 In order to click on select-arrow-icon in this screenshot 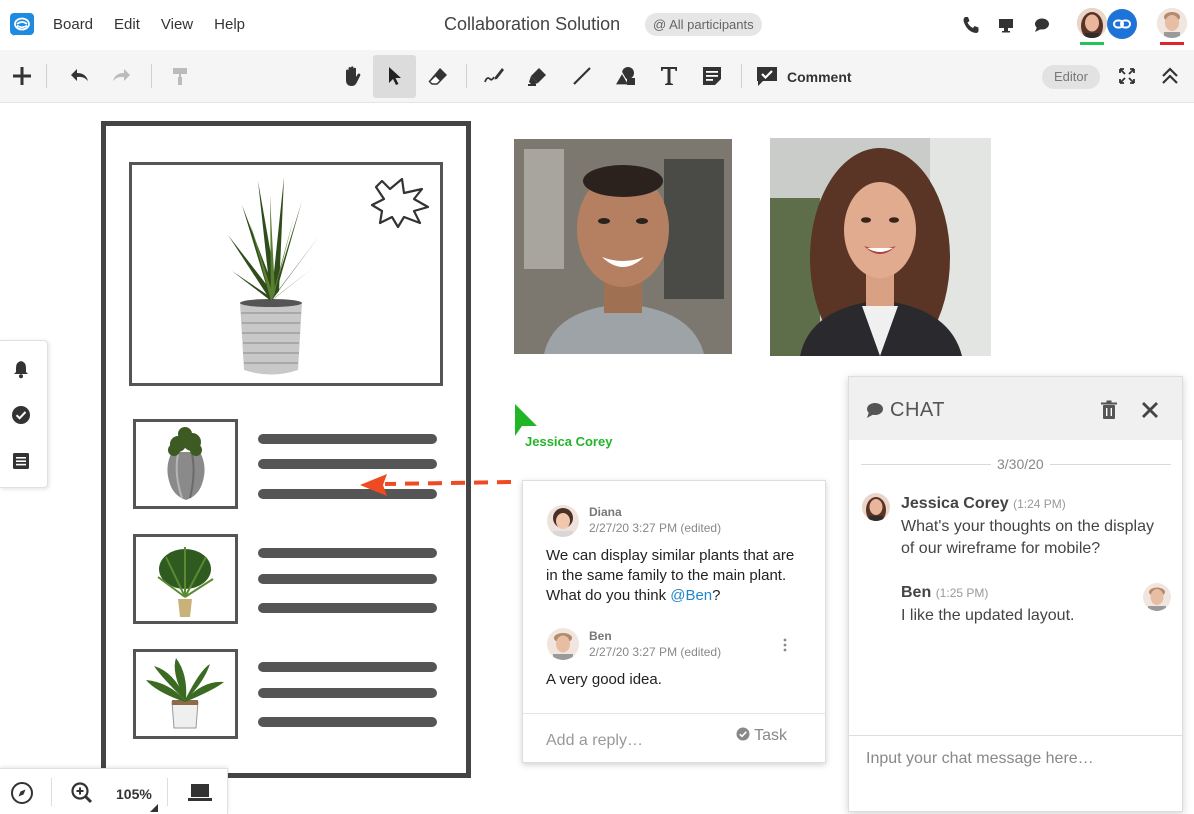, I will do `click(395, 76)`.